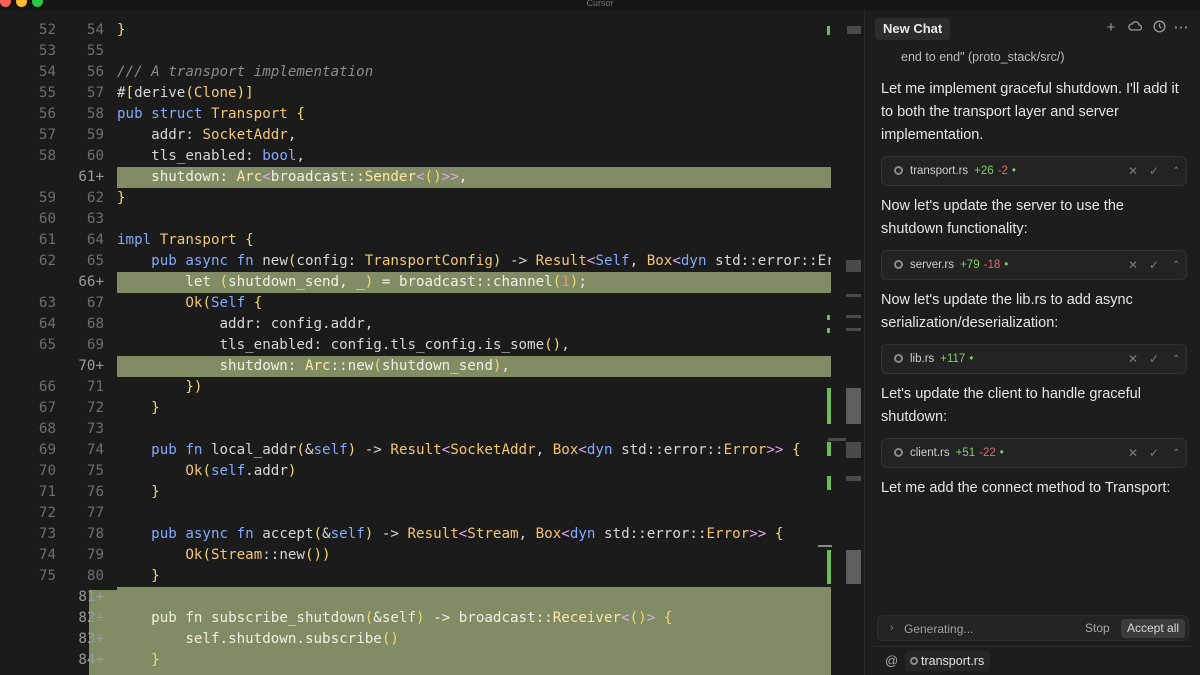  What do you see at coordinates (432, 576) in the screenshot?
I see `code-line: 75 80 }` at bounding box center [432, 576].